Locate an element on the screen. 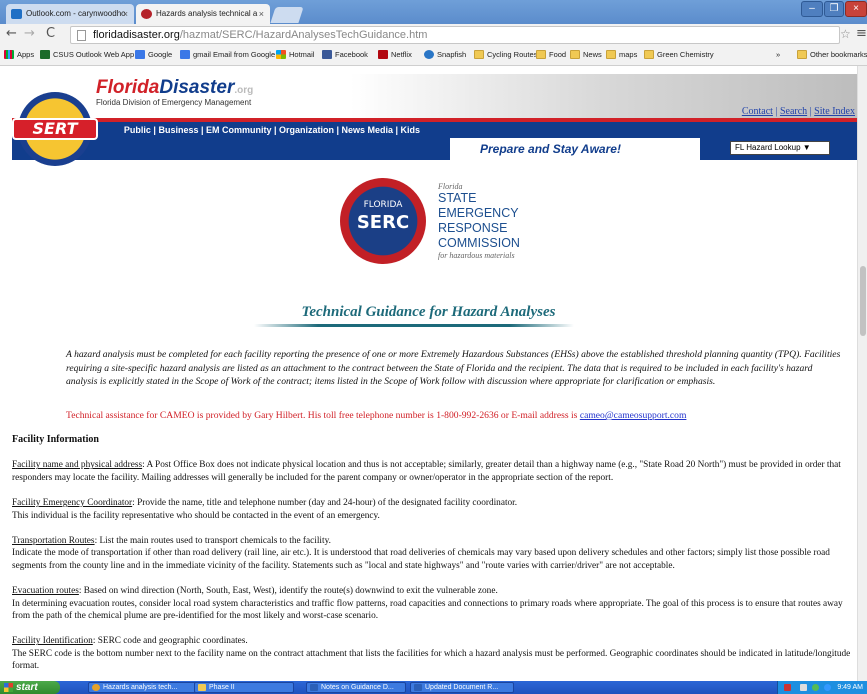 This screenshot has width=867, height=694. bookmark-facebook: Facebook is located at coordinates (345, 54).